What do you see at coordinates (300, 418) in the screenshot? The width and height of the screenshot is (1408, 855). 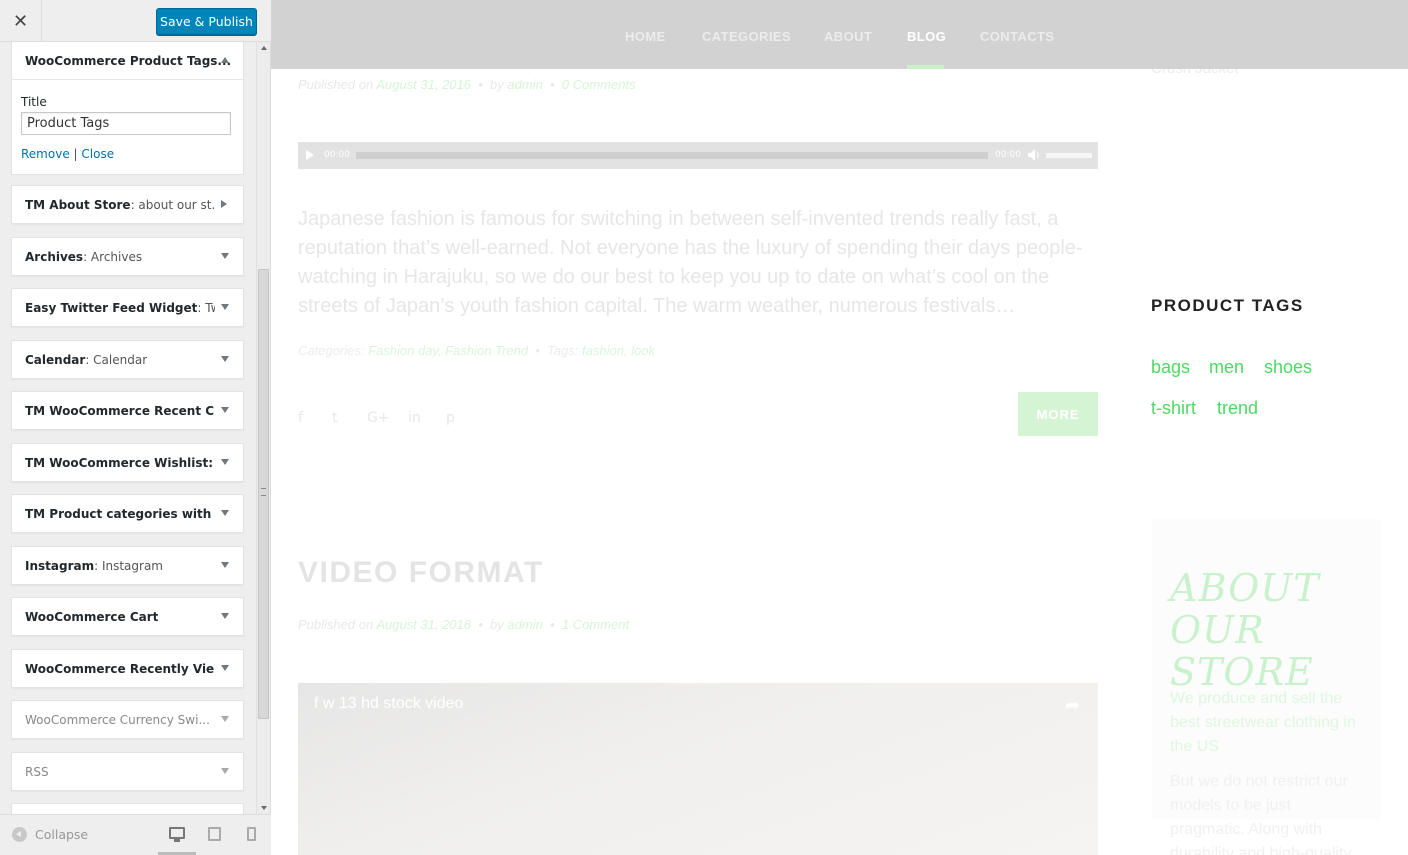 I see `facebook-icon: f` at bounding box center [300, 418].